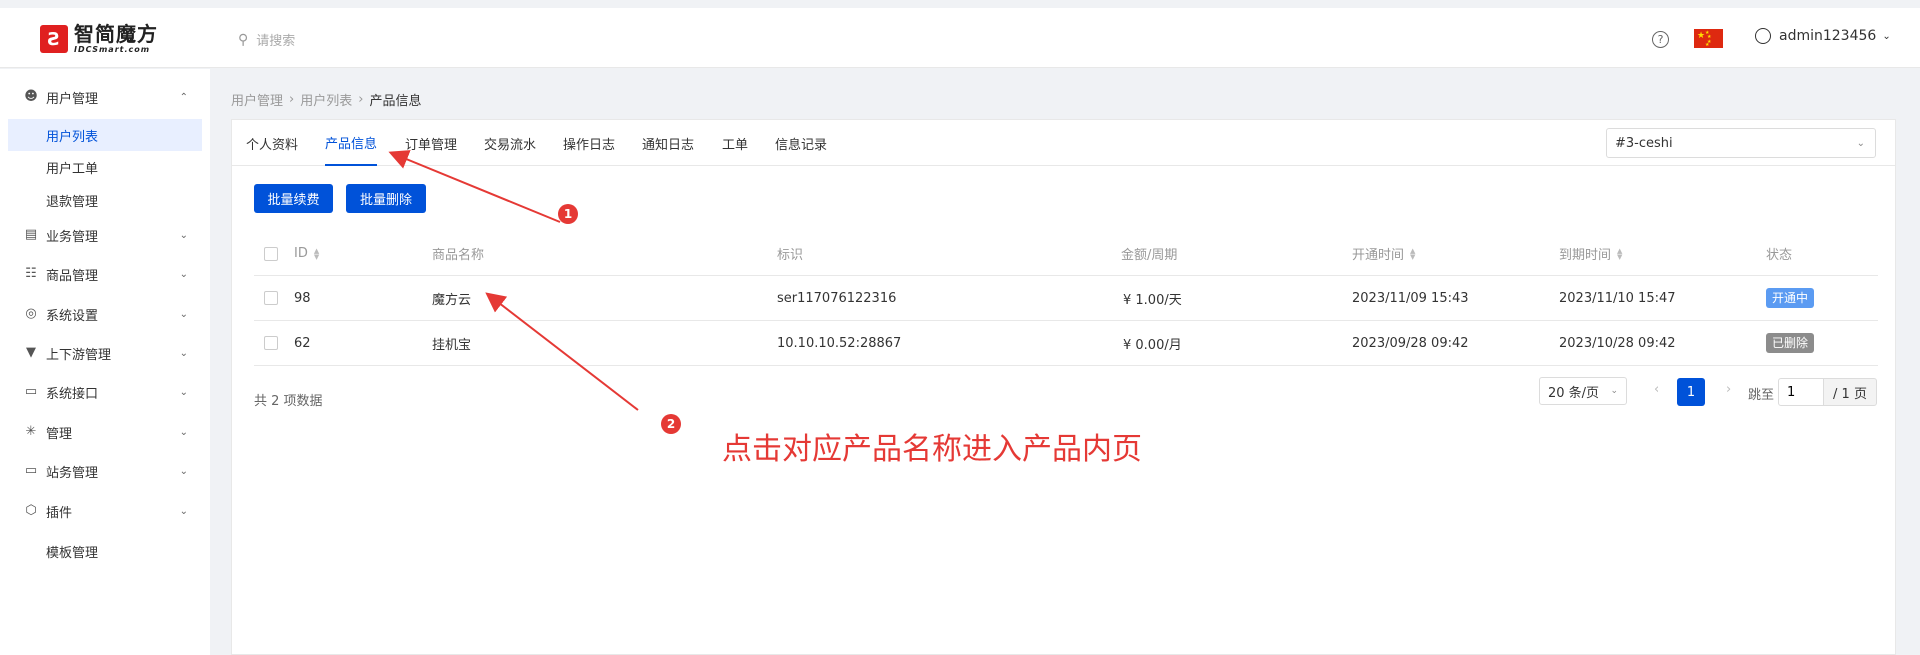 The image size is (1920, 655). Describe the element at coordinates (1574, 393) in the screenshot. I see `page-size-value: 20 条/页` at that location.